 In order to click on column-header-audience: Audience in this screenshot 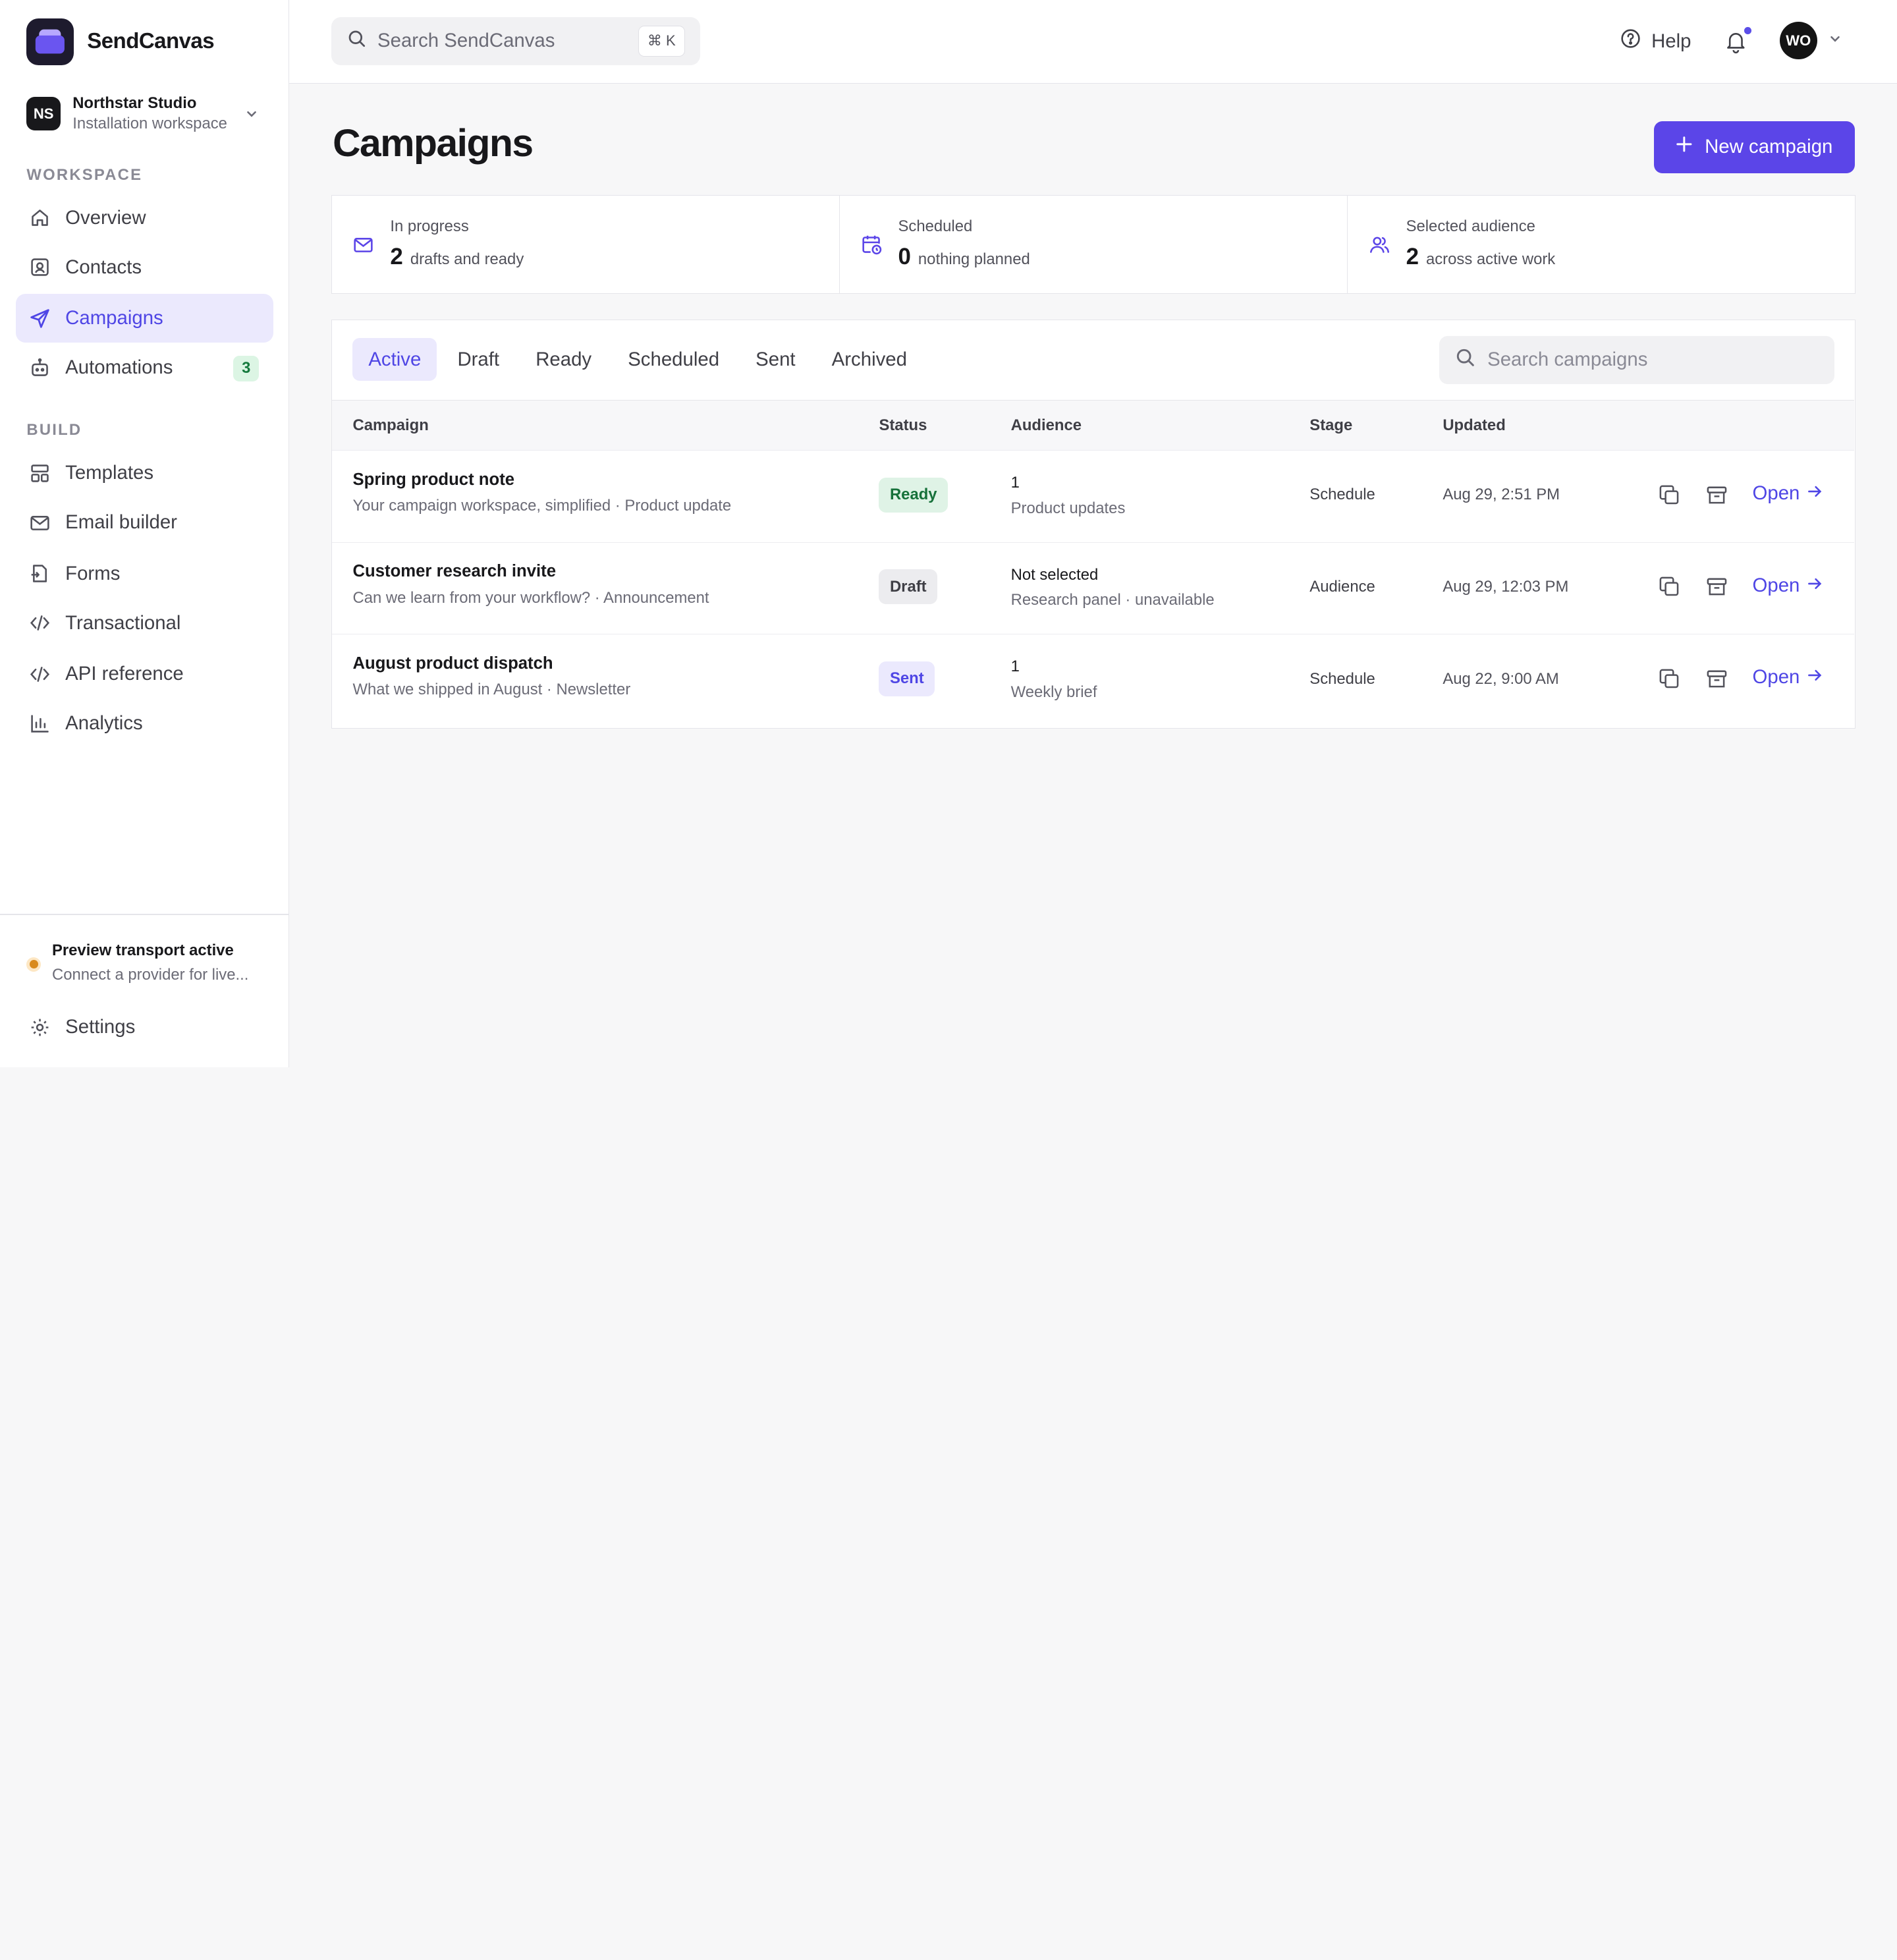, I will do `click(1047, 425)`.